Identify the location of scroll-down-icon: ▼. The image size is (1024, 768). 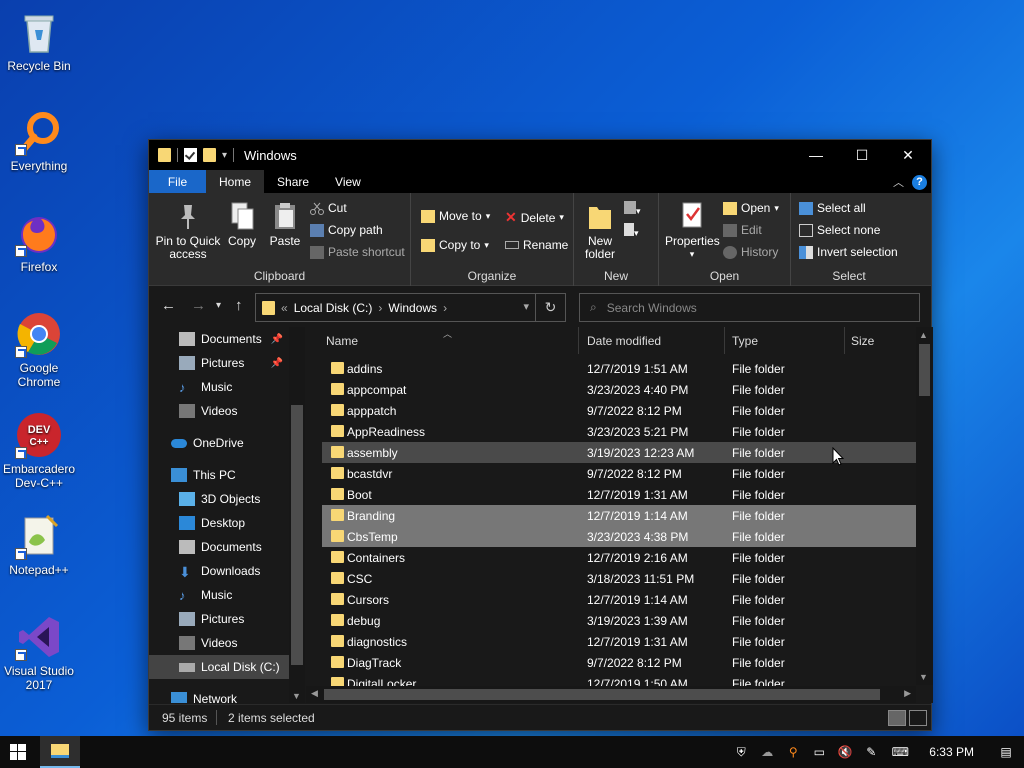
(923, 677).